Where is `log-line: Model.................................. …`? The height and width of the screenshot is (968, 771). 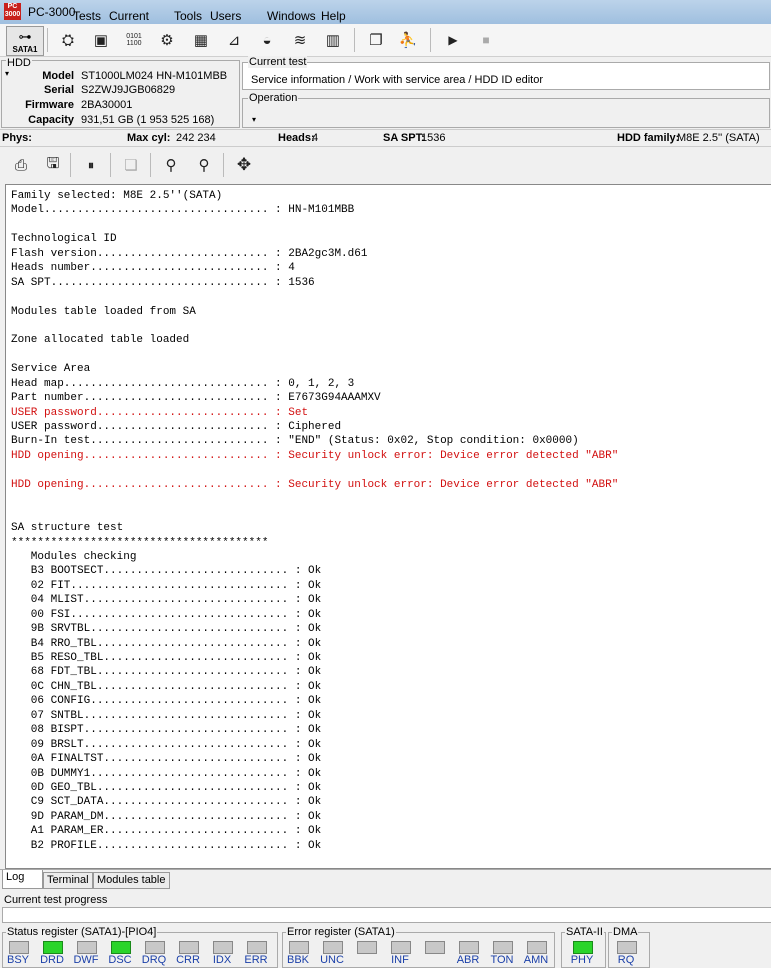 log-line: Model.................................. … is located at coordinates (183, 210).